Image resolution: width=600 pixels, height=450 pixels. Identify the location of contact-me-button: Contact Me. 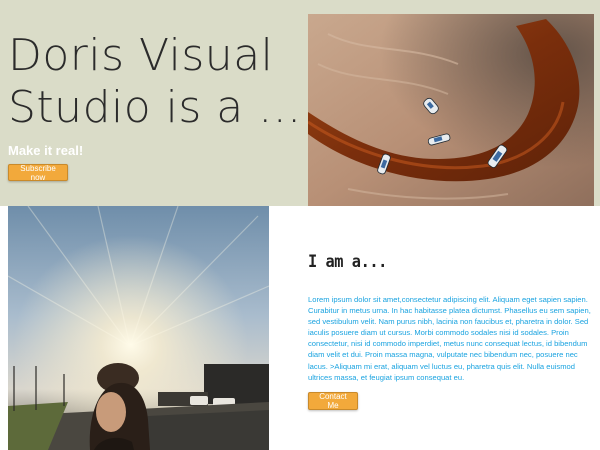
(333, 401).